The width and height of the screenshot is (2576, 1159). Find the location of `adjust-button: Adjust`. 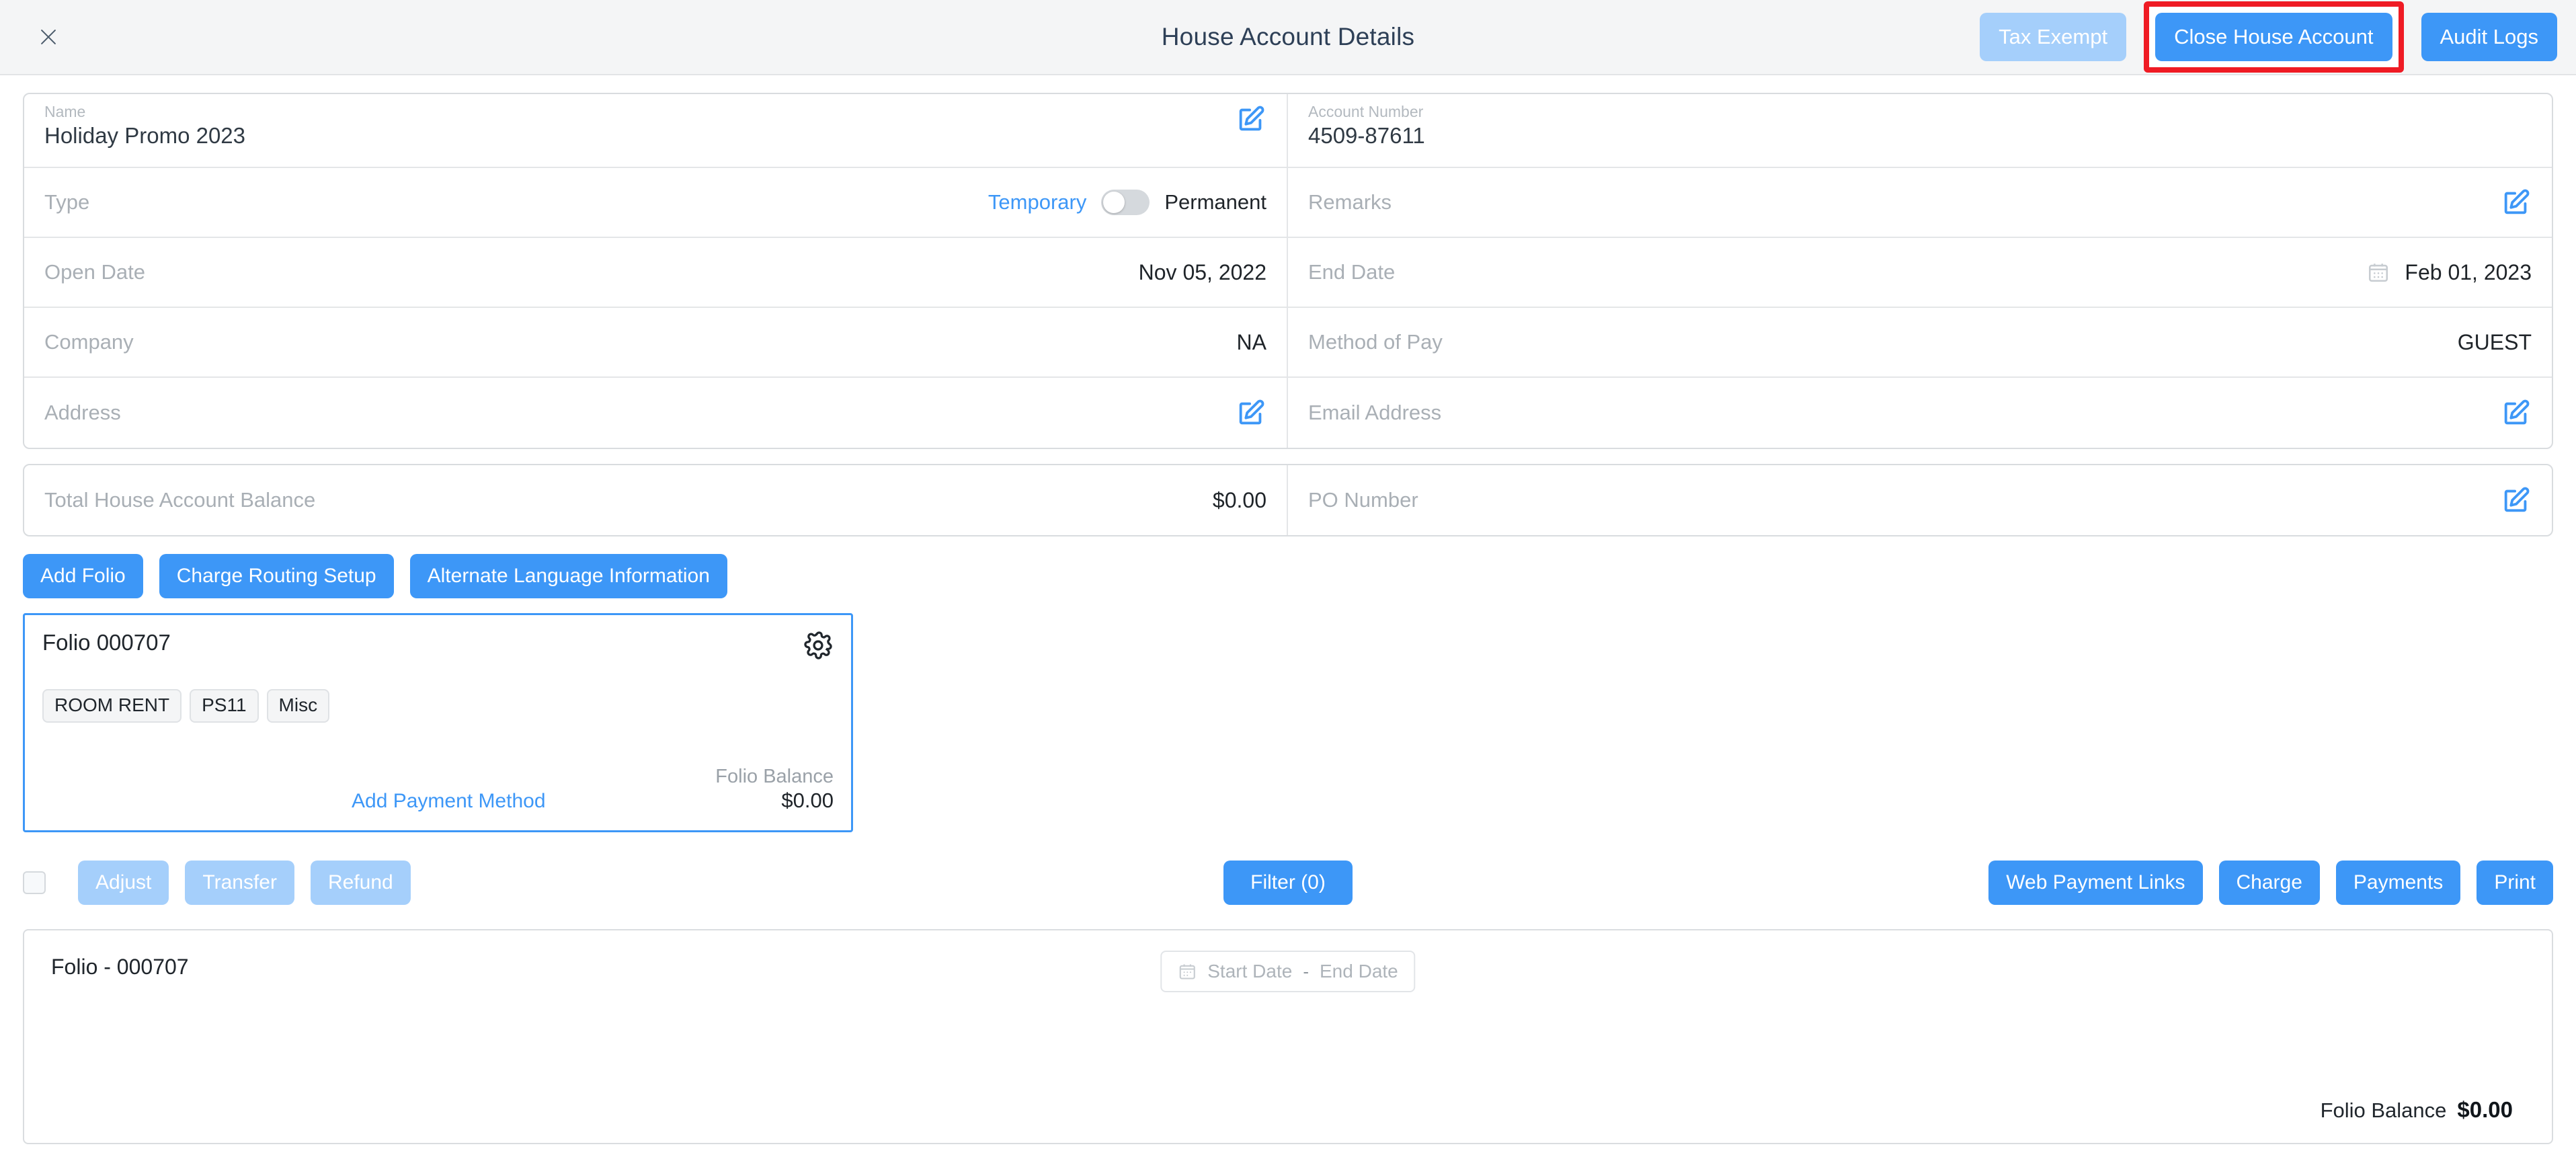

adjust-button: Adjust is located at coordinates (123, 883).